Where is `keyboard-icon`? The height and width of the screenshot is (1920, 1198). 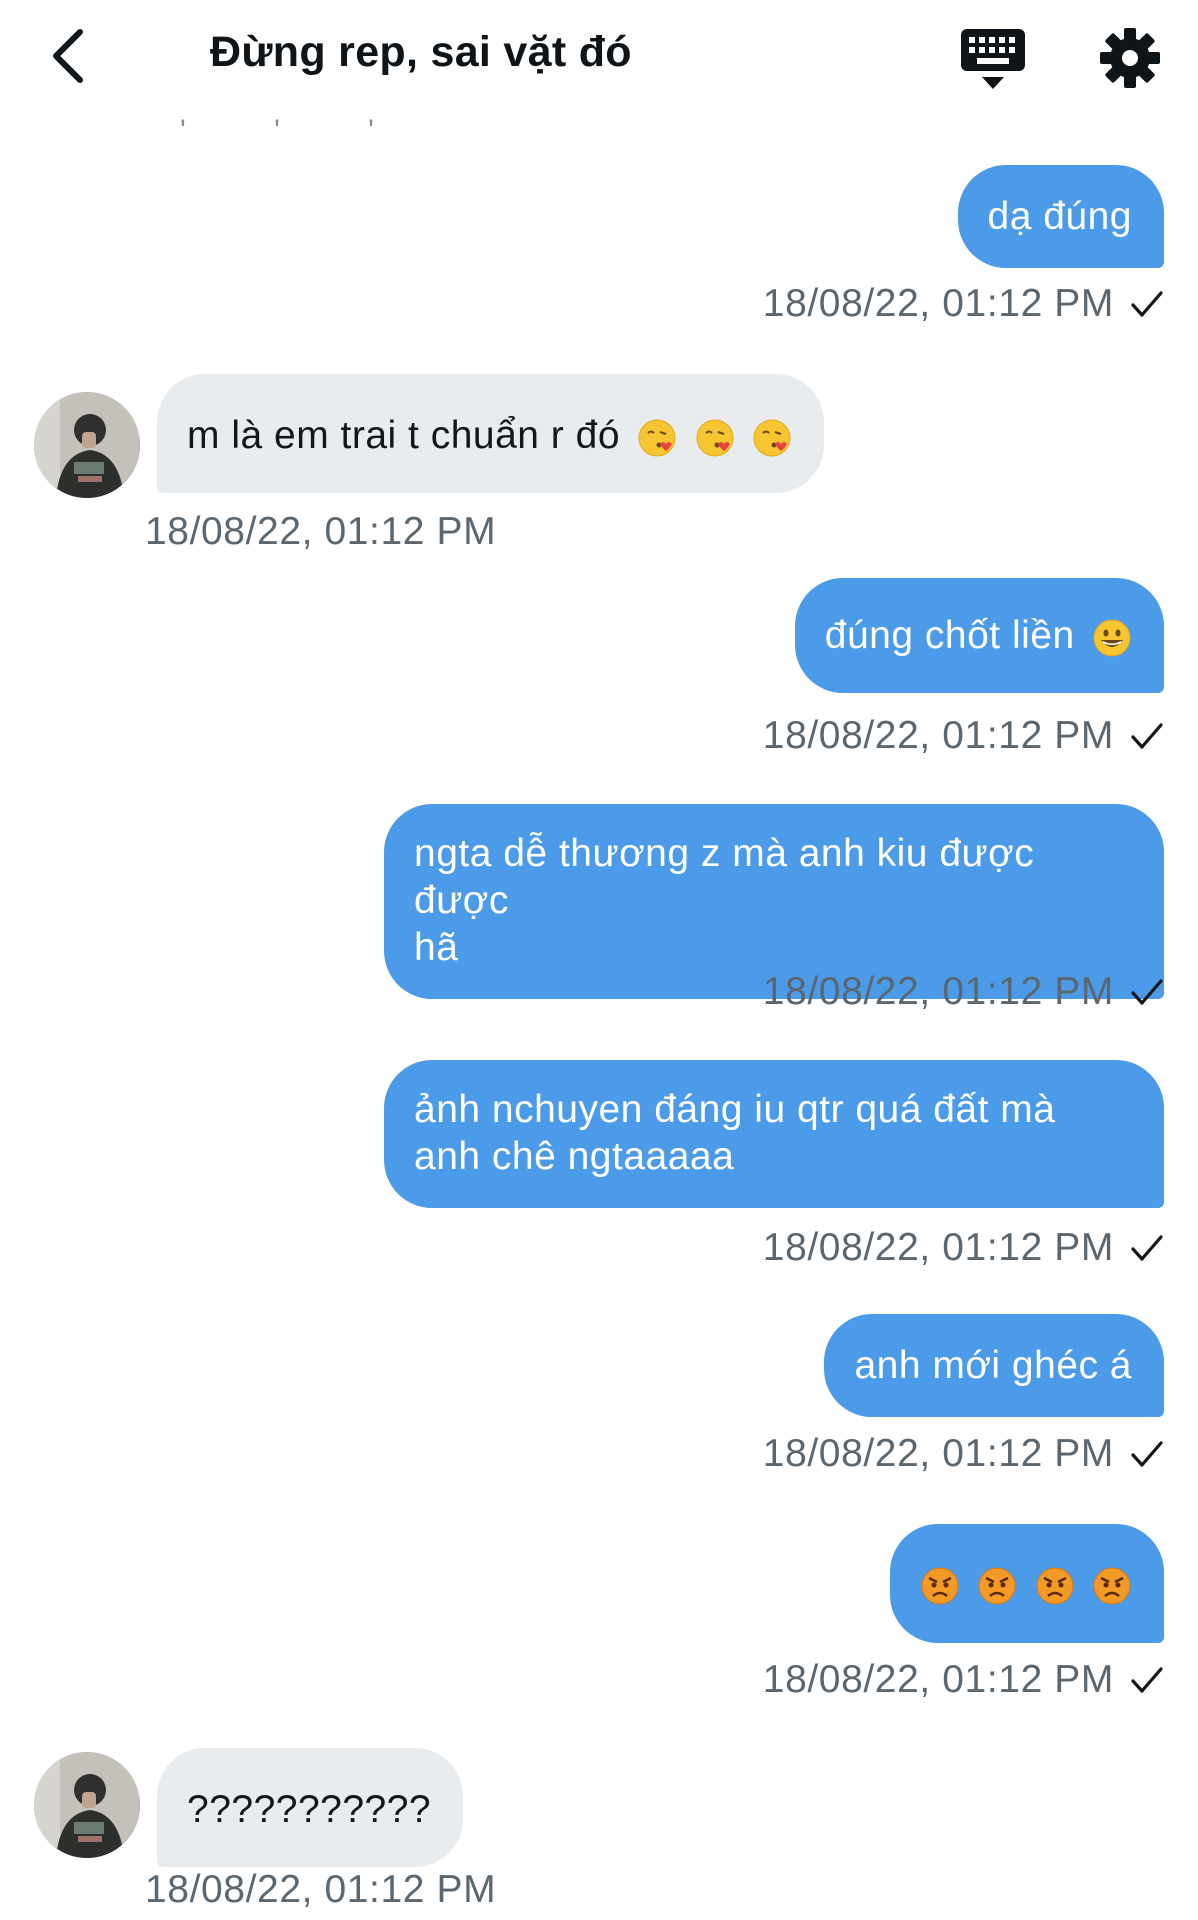
keyboard-icon is located at coordinates (993, 59).